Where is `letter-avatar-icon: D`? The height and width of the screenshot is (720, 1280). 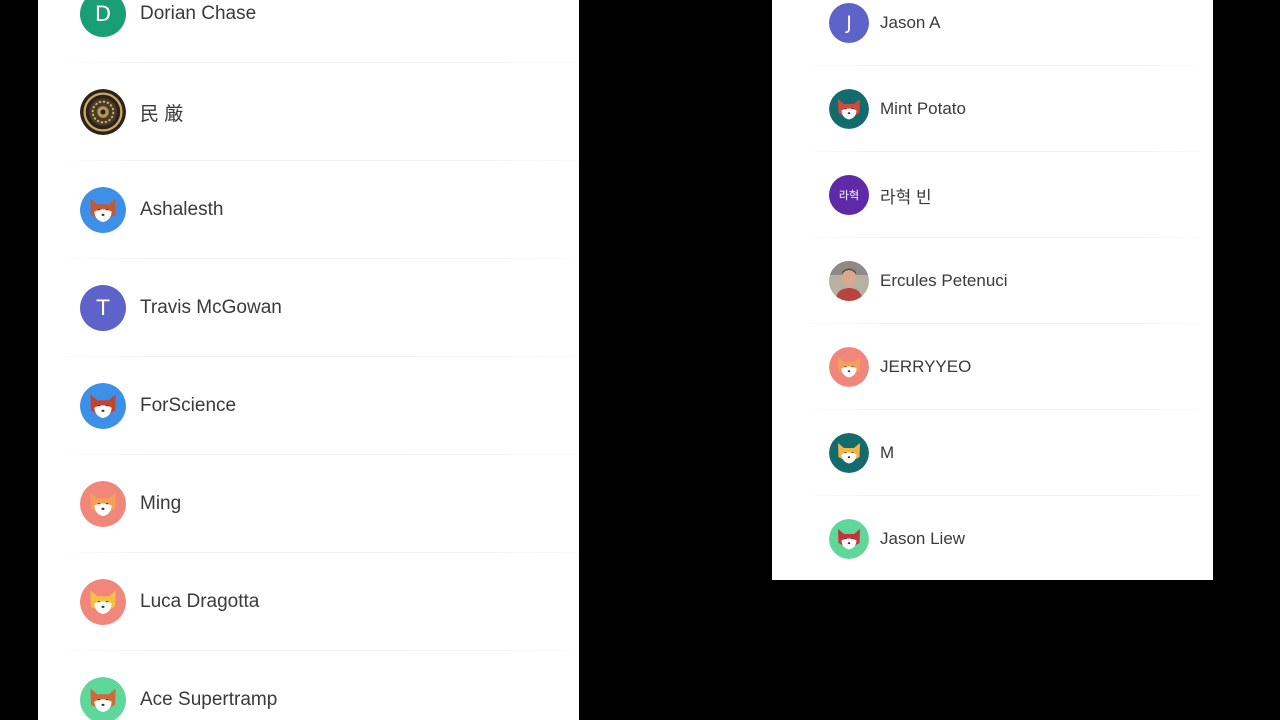 letter-avatar-icon: D is located at coordinates (103, 18).